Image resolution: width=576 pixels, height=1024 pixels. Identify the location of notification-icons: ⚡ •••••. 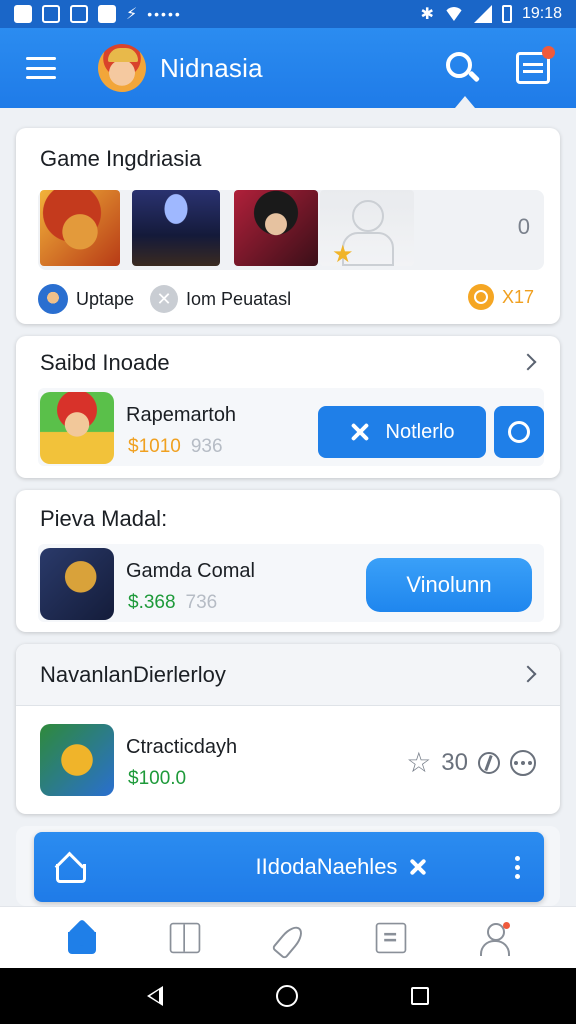
(98, 14).